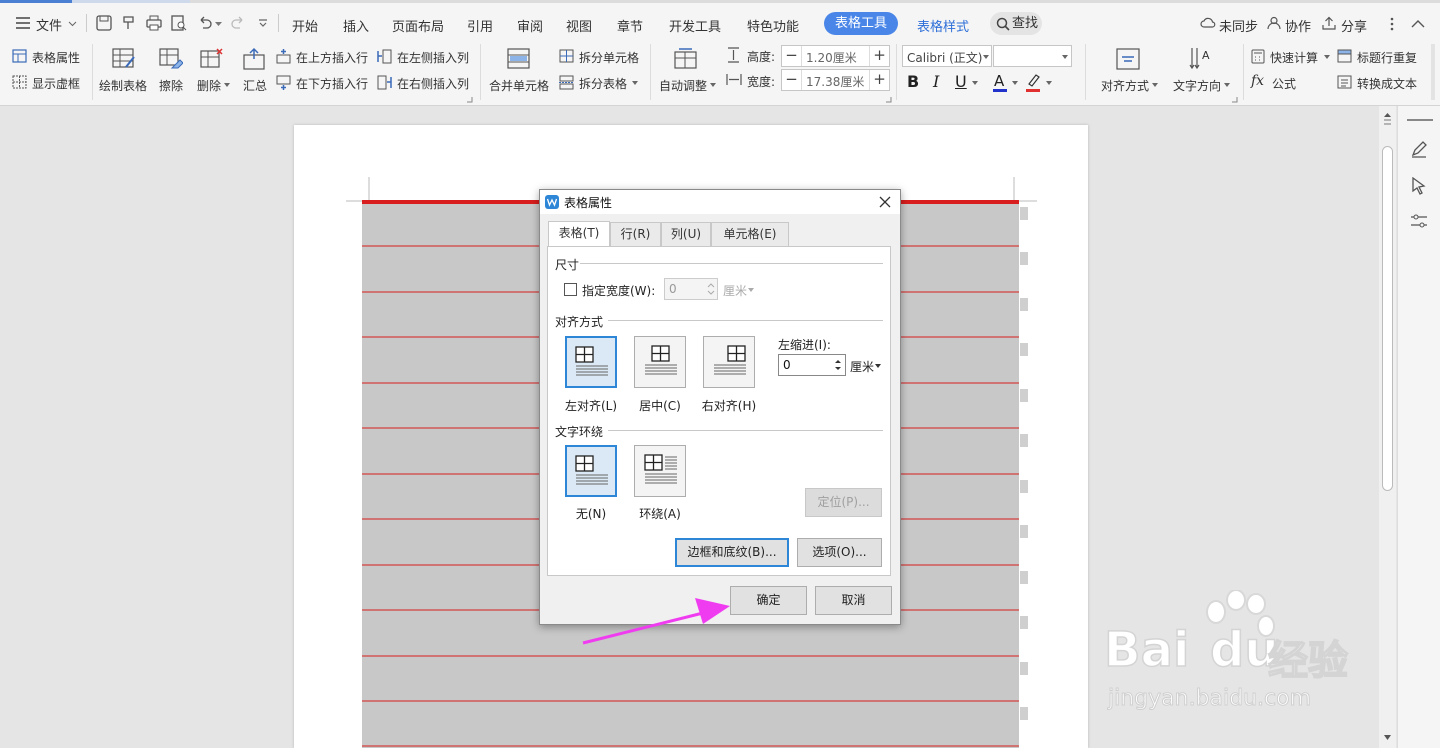  Describe the element at coordinates (601, 57) in the screenshot. I see `split-cells-button: 拆分单元格` at that location.